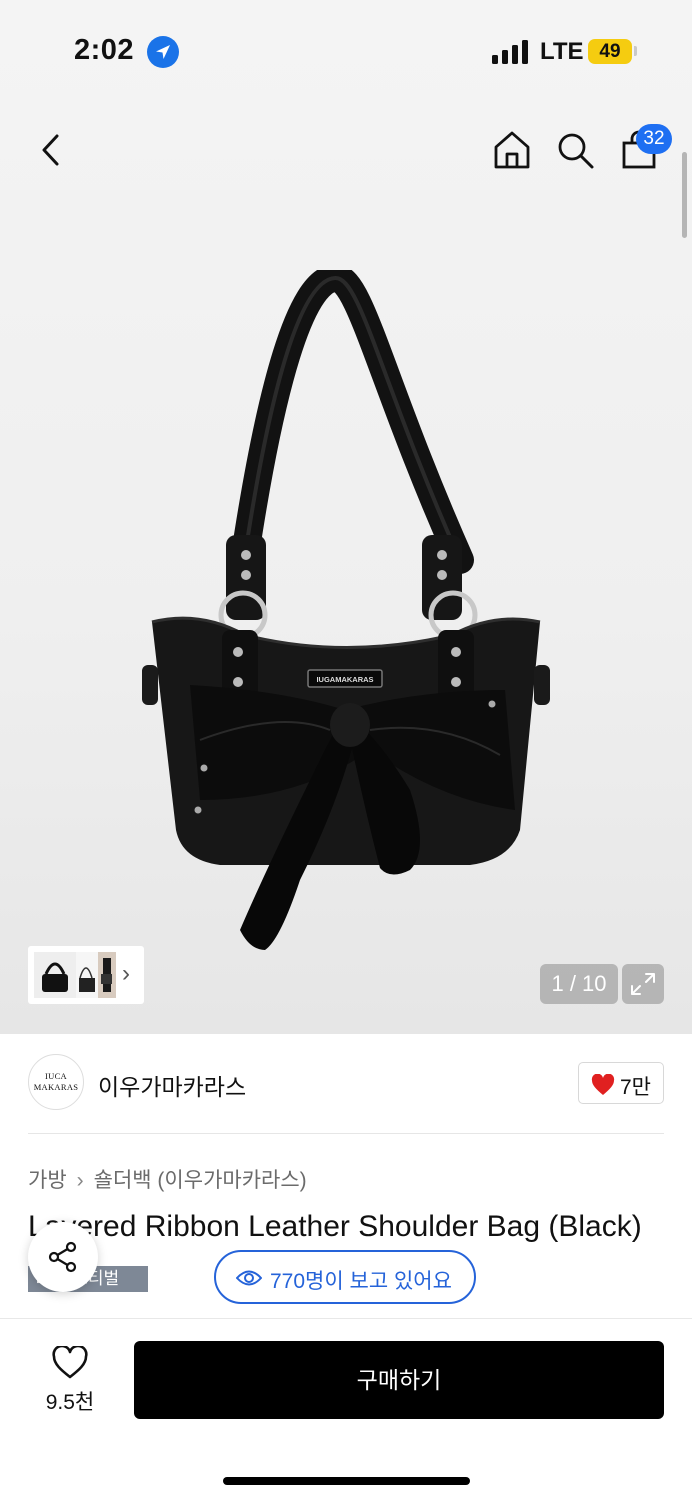  What do you see at coordinates (104, 50) in the screenshot?
I see `status-time: 2:02` at bounding box center [104, 50].